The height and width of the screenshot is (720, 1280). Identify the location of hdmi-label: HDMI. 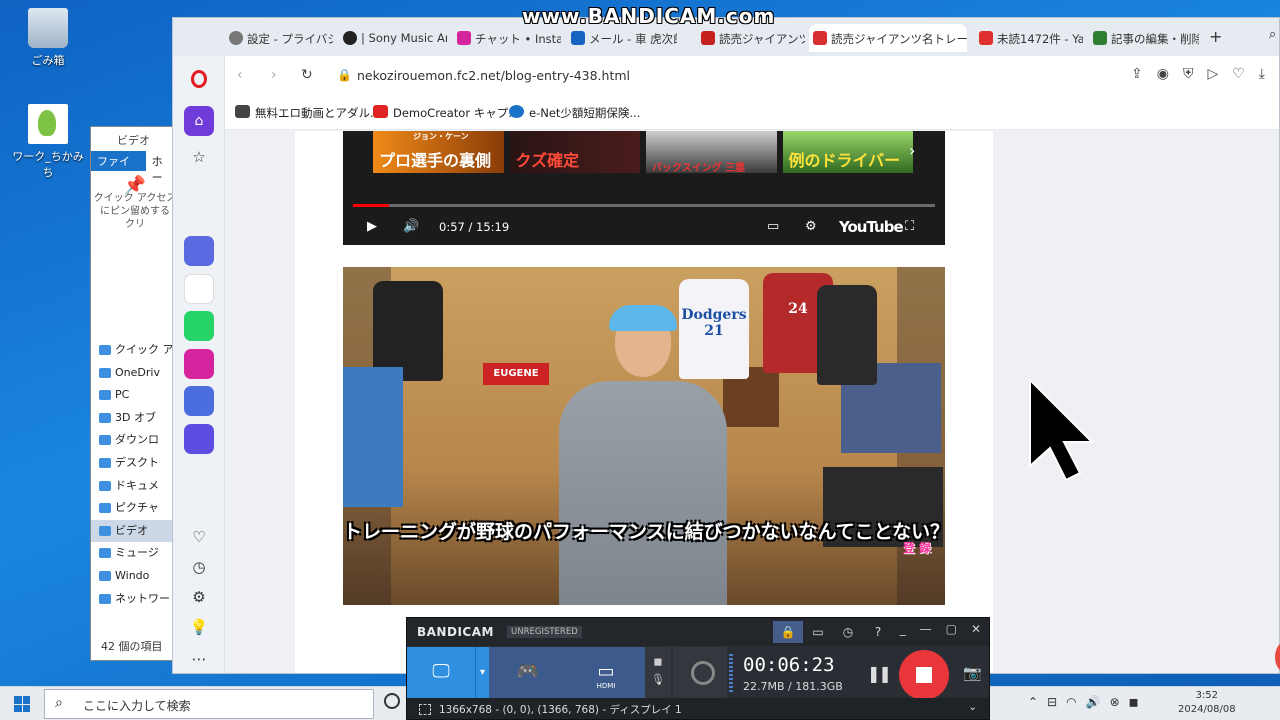
(606, 686).